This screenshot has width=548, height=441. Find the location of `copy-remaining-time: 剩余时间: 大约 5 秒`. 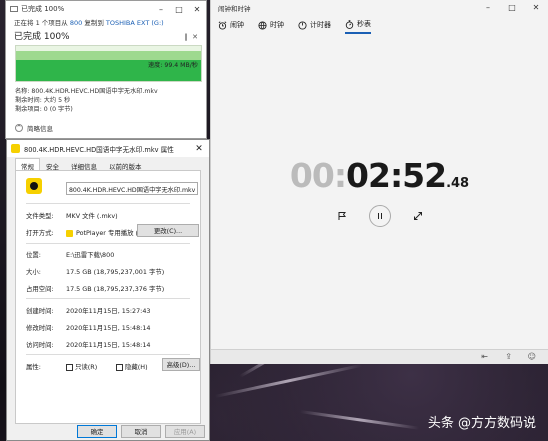

copy-remaining-time: 剩余时间: 大约 5 秒 is located at coordinates (43, 100).